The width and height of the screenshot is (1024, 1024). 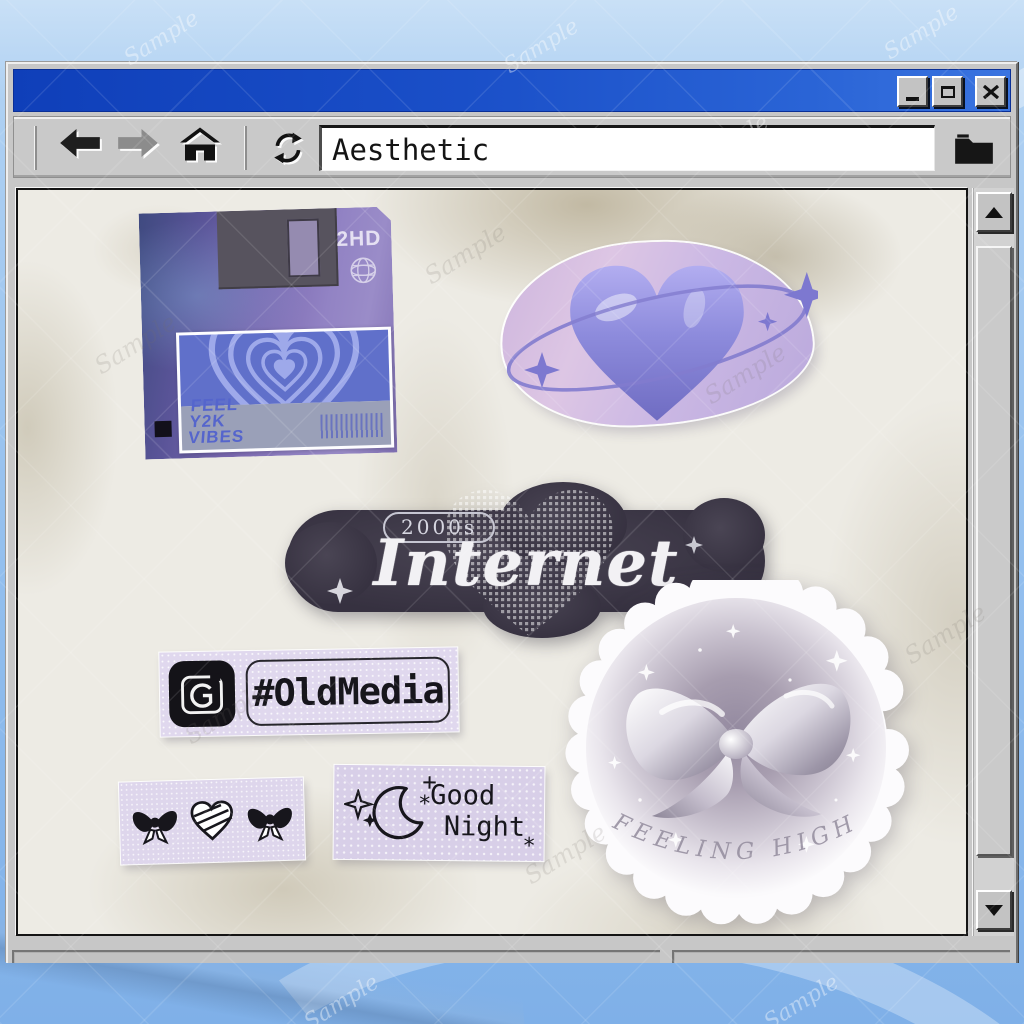 What do you see at coordinates (912, 98) in the screenshot?
I see `minimize-icon` at bounding box center [912, 98].